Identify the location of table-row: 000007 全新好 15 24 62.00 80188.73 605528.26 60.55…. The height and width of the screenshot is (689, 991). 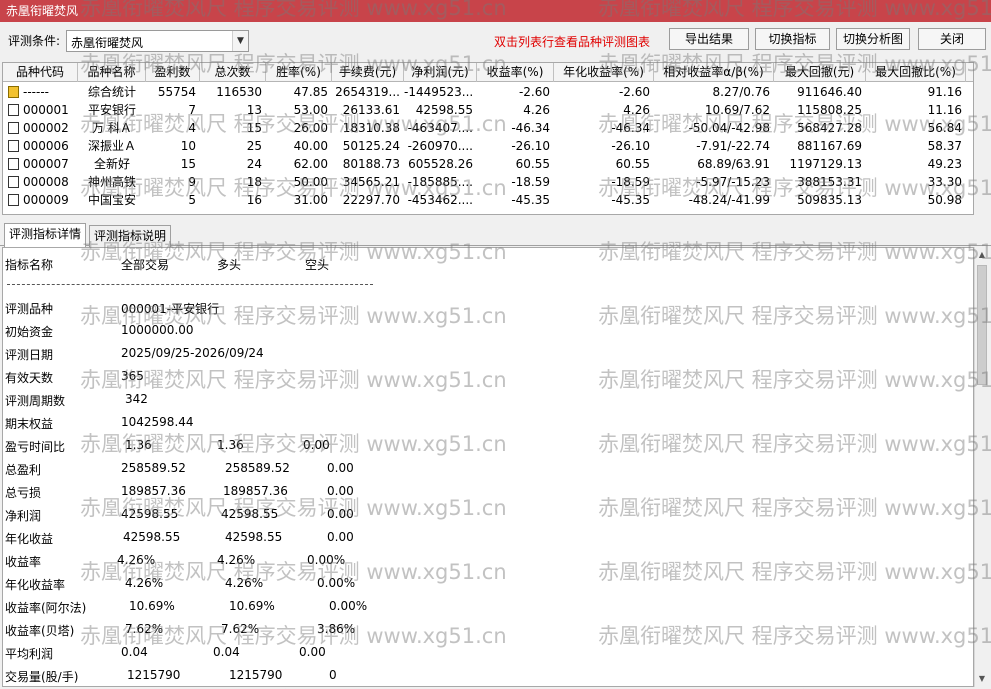
(488, 164).